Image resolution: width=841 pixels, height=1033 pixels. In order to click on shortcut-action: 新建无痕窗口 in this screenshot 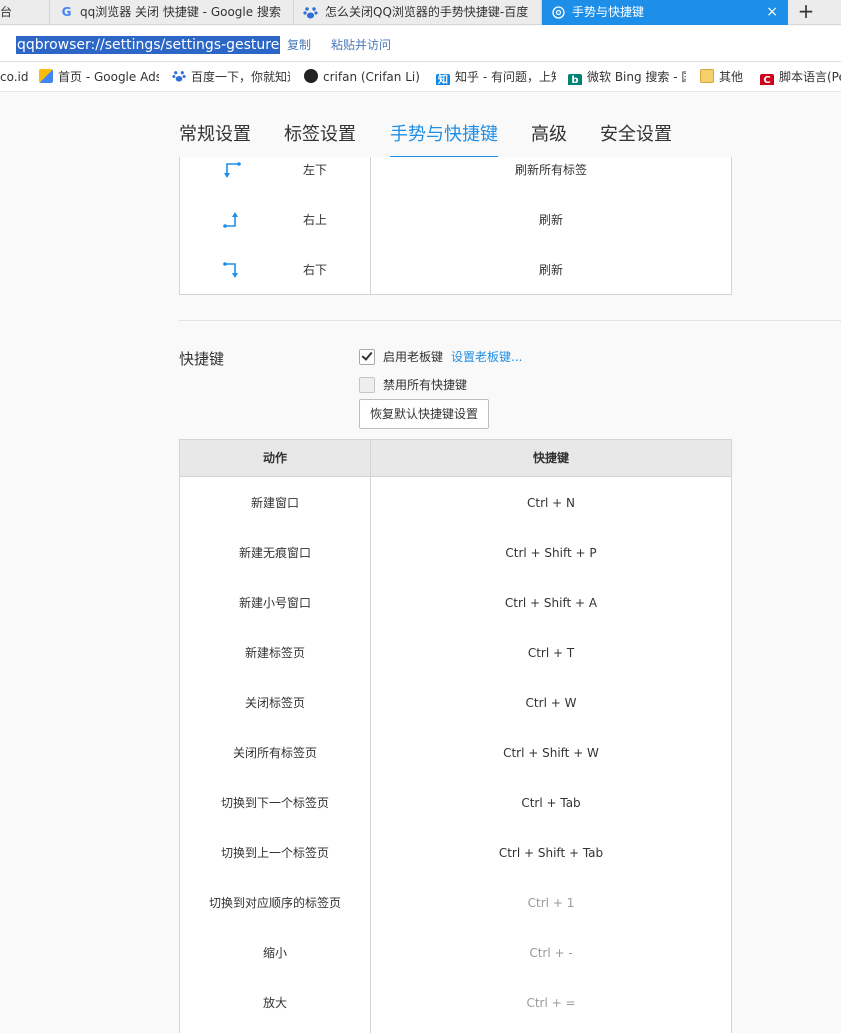, I will do `click(274, 553)`.